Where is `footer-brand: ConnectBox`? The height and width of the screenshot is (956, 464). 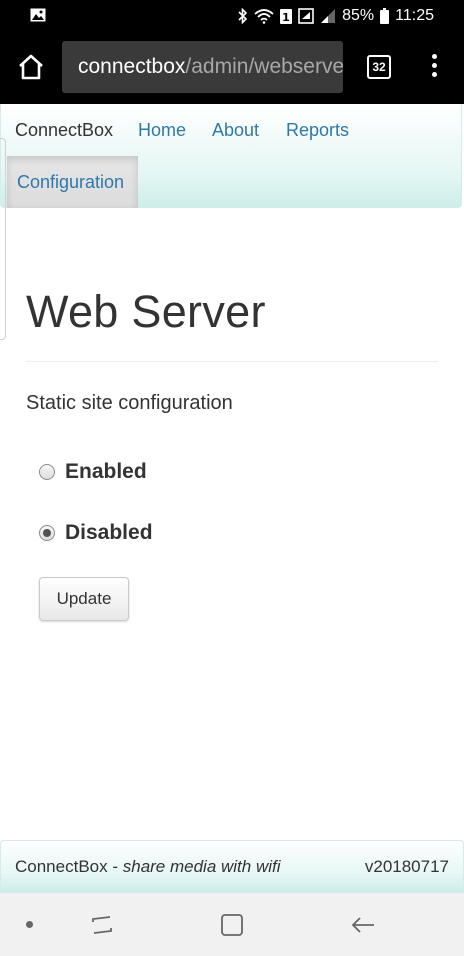 footer-brand: ConnectBox is located at coordinates (61, 866).